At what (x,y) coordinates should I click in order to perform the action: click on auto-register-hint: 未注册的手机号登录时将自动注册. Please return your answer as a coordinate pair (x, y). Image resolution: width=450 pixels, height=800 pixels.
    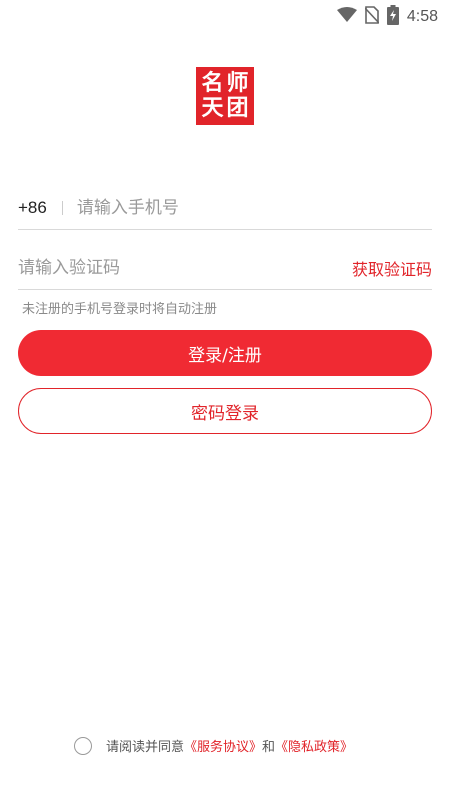
    Looking at the image, I should click on (120, 309).